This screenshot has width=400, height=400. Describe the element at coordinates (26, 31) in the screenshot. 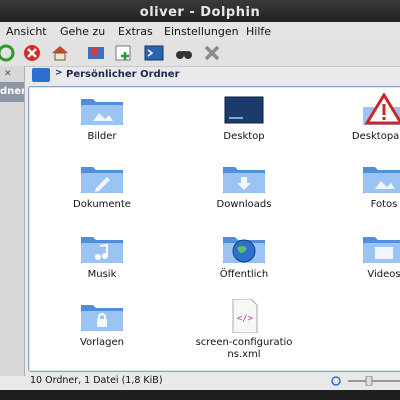

I see `menu-ansicht: Ansicht` at that location.